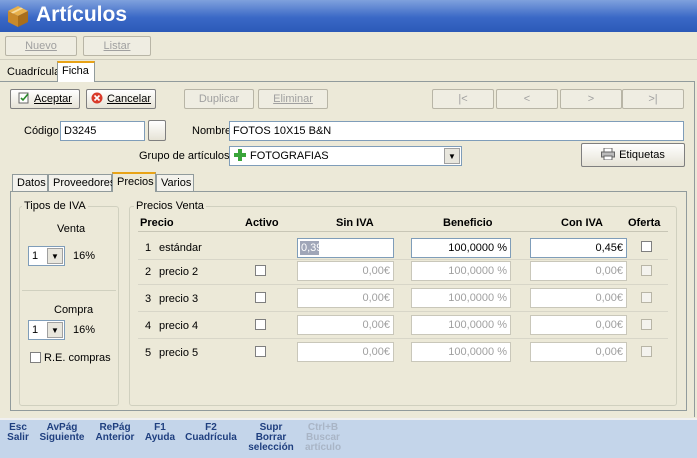 The image size is (697, 458). Describe the element at coordinates (134, 182) in the screenshot. I see `tab-precios: Precios` at that location.